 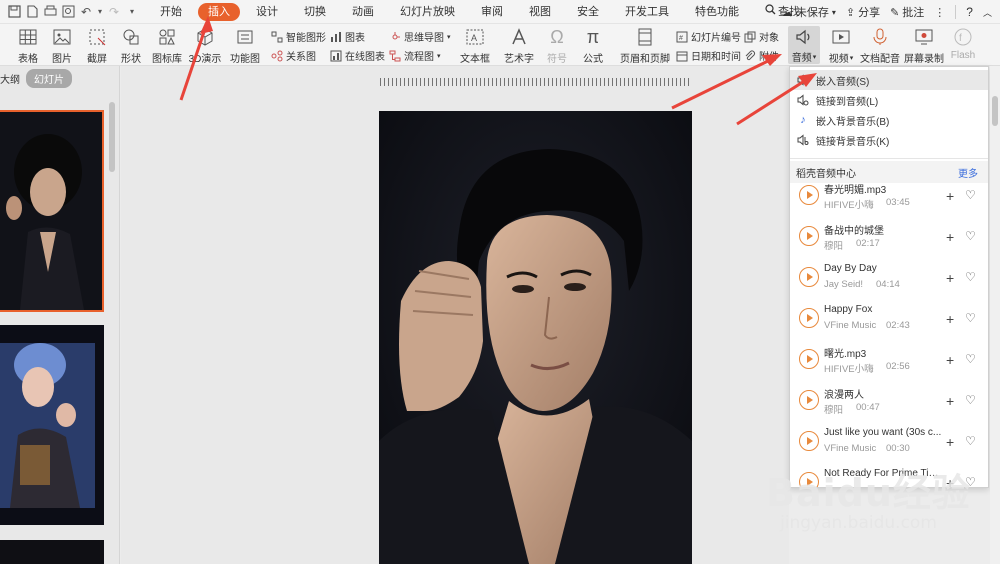 I want to click on arrow-to-insert-tab, so click(x=196, y=58).